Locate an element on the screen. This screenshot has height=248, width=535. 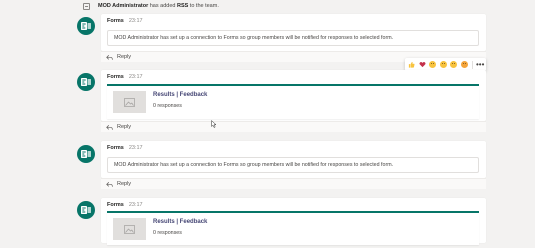
system-text-after: to the team. is located at coordinates (203, 6).